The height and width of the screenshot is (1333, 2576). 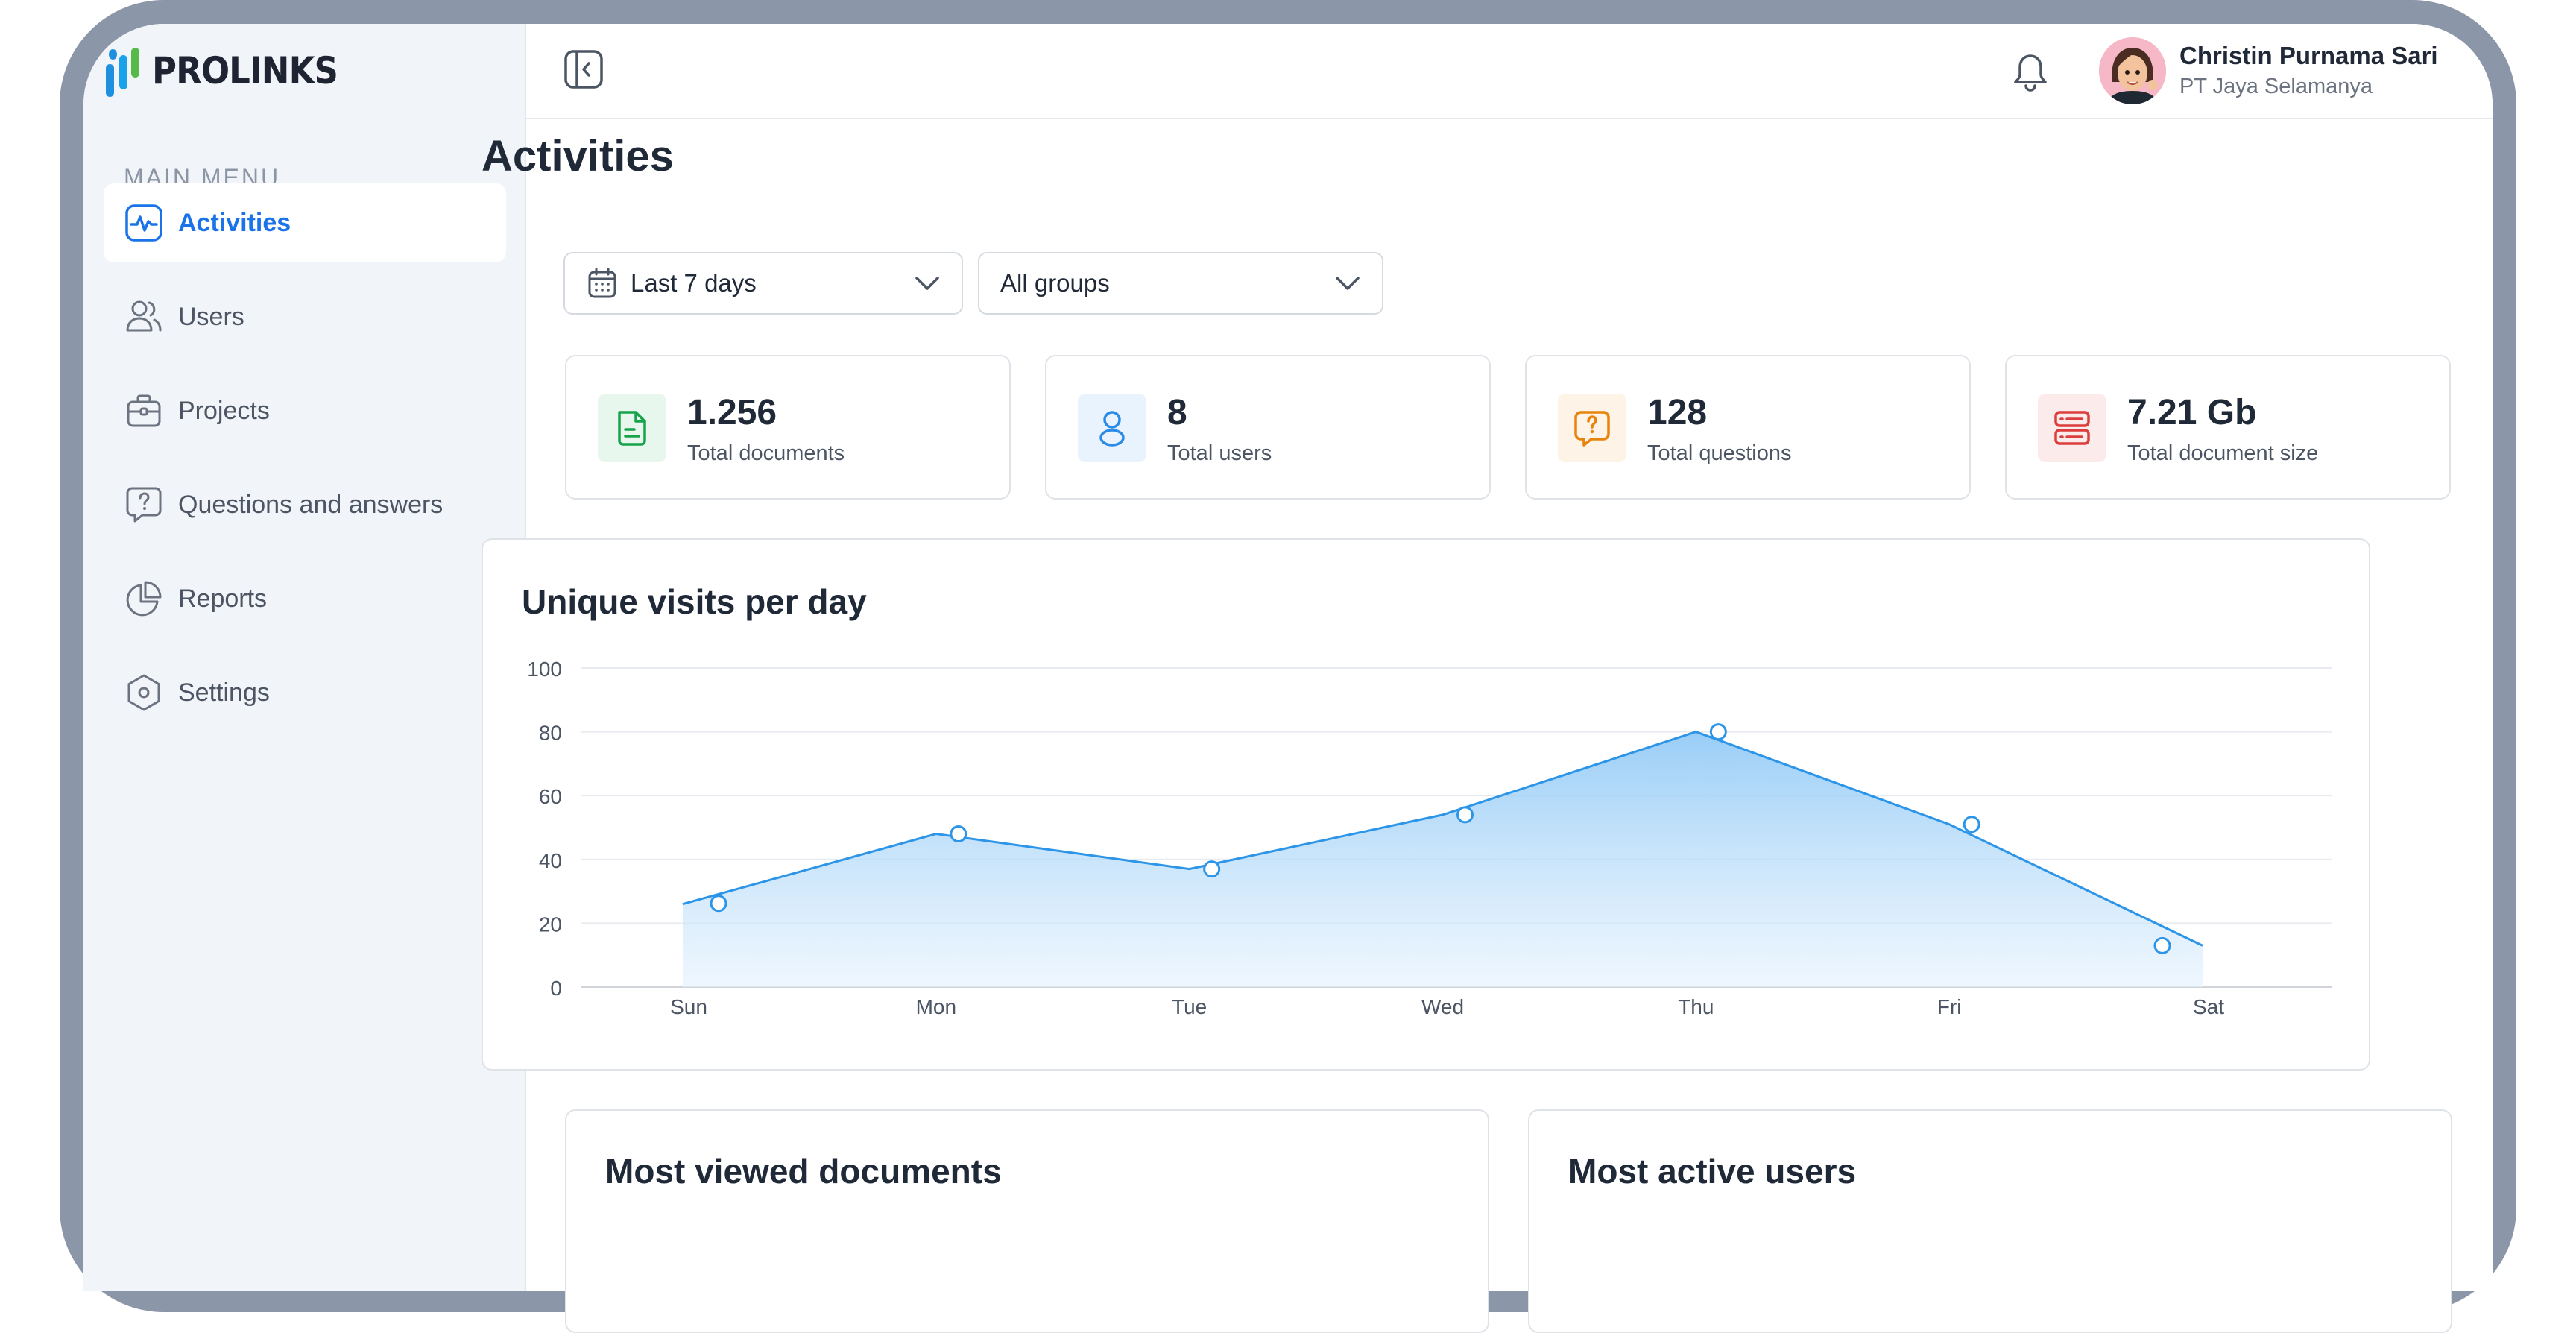 What do you see at coordinates (224, 411) in the screenshot?
I see `sidebar-item-label: Projects` at bounding box center [224, 411].